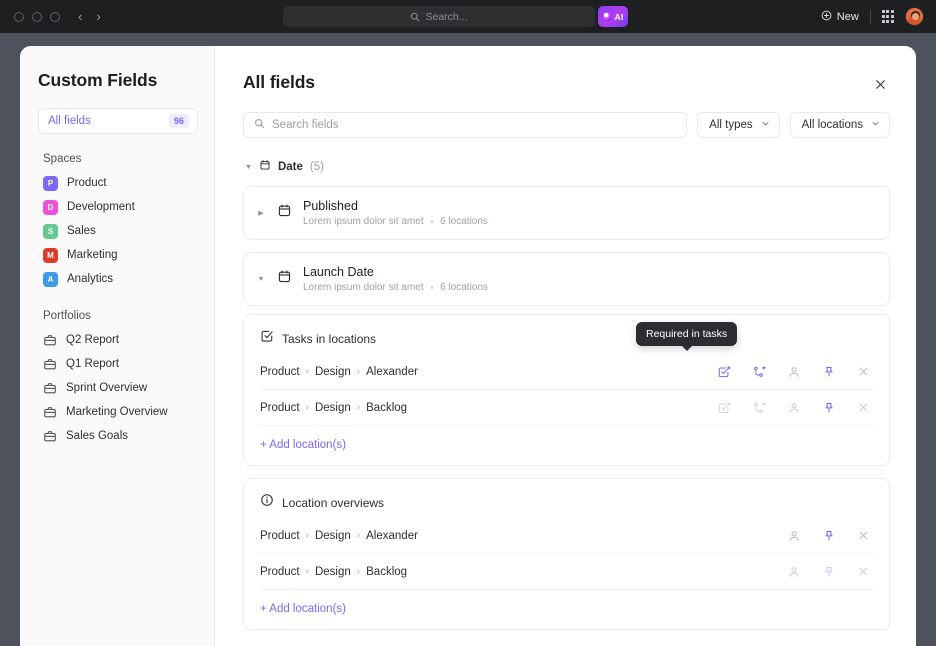 Image resolution: width=936 pixels, height=646 pixels. What do you see at coordinates (415, 17) in the screenshot?
I see `search-icon` at bounding box center [415, 17].